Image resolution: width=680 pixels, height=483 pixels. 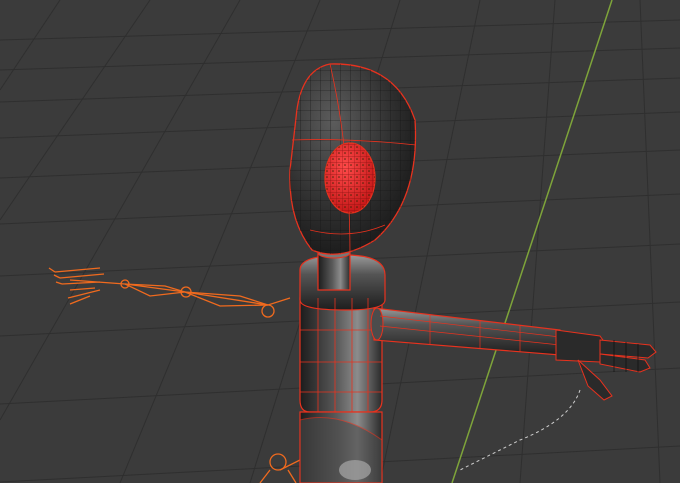 I want to click on relationship-line, so click(x=520, y=430).